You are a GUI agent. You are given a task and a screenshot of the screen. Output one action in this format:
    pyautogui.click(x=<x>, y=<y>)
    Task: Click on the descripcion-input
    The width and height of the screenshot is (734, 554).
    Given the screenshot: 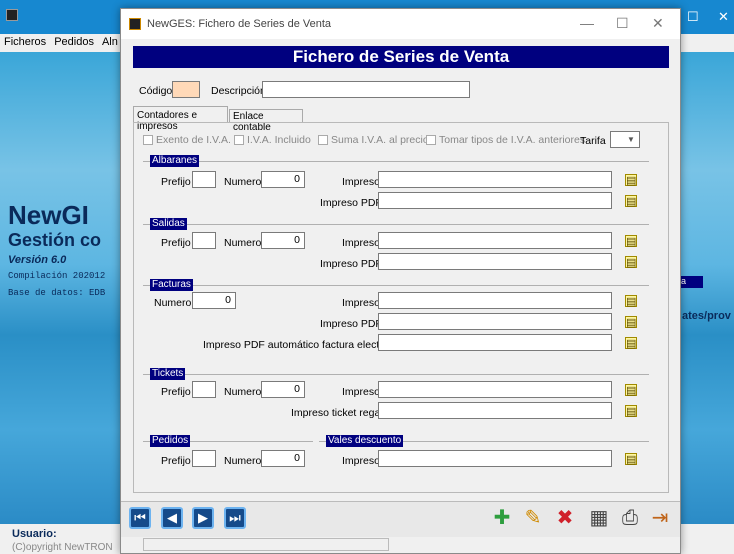 What is the action you would take?
    pyautogui.click(x=366, y=89)
    